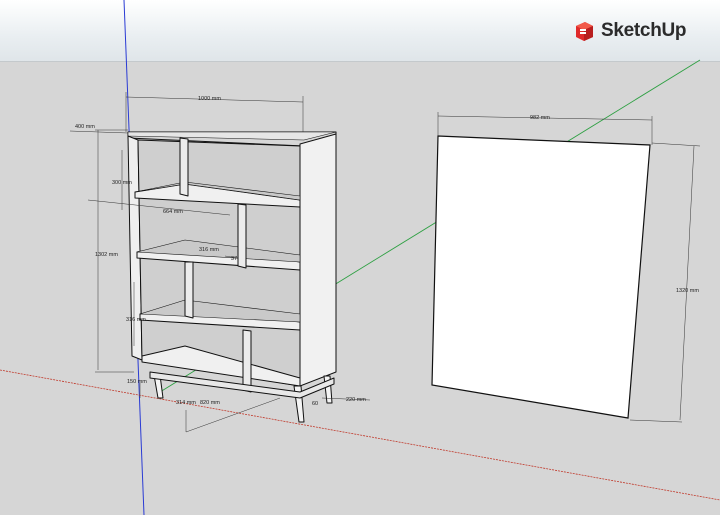  Describe the element at coordinates (173, 212) in the screenshot. I see `dim-shelf-width: 664 mm` at that location.